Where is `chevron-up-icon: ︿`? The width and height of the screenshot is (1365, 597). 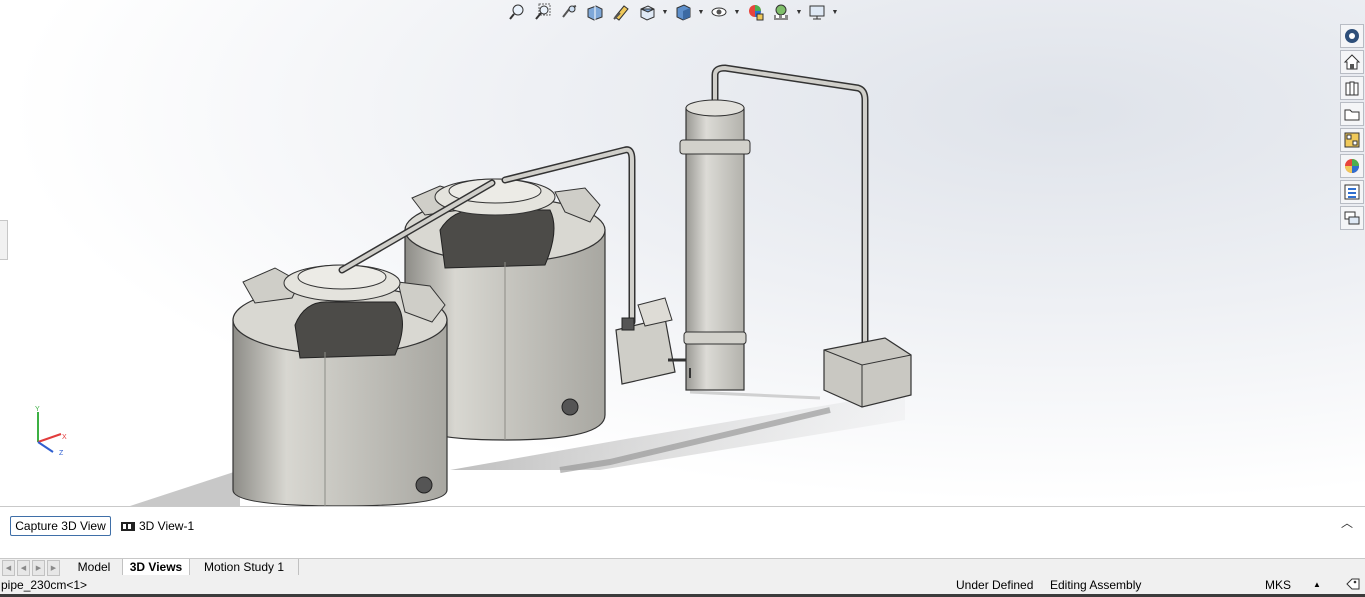
chevron-up-icon: ︿ is located at coordinates (1347, 522).